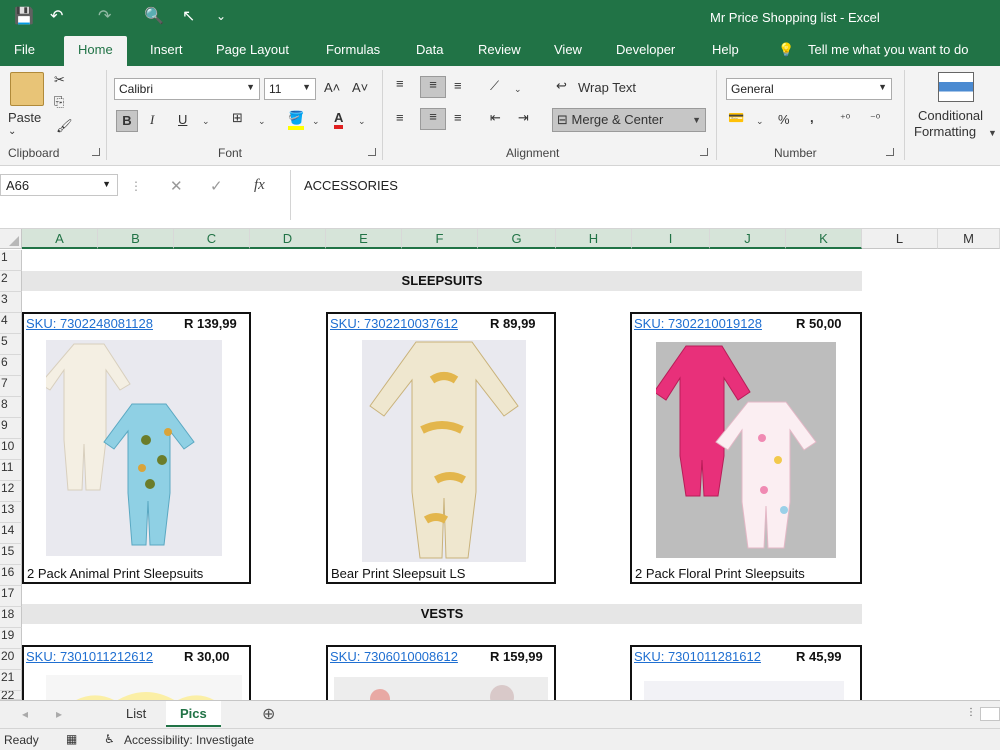 Image resolution: width=1000 pixels, height=750 pixels. Describe the element at coordinates (187, 89) in the screenshot. I see `font-name-box: Calibri ▼` at that location.